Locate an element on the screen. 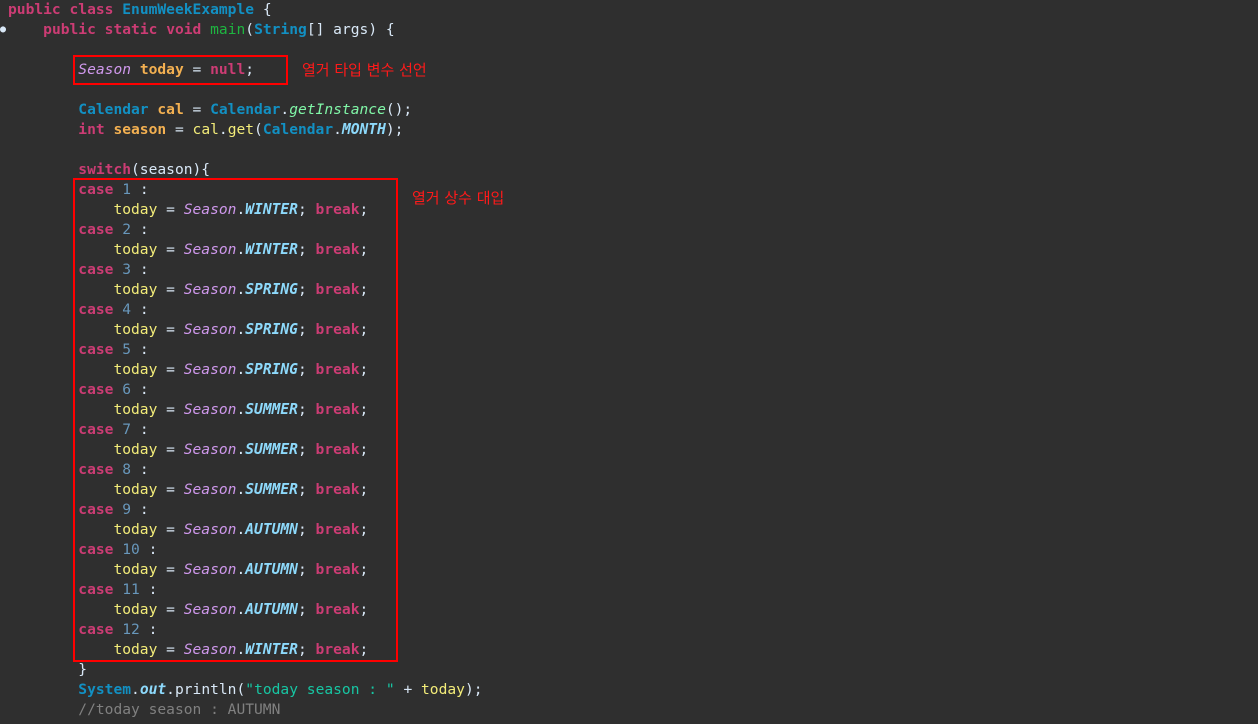 The height and width of the screenshot is (724, 1258). annotation-assign: 열거 상수 대입 is located at coordinates (458, 198).